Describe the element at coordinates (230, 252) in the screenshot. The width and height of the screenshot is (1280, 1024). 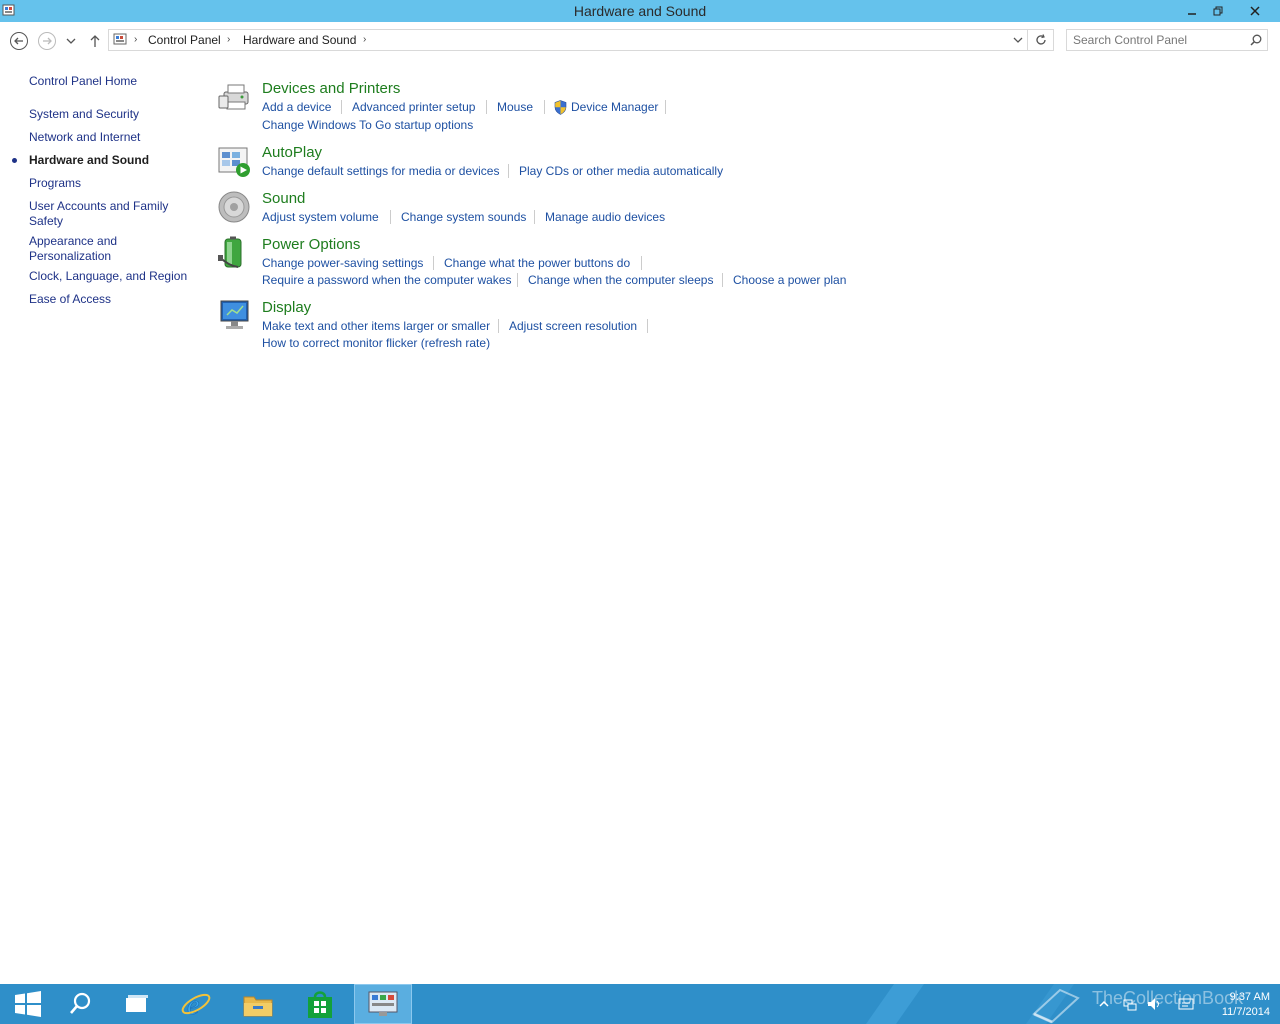
I see `battery-icon` at that location.